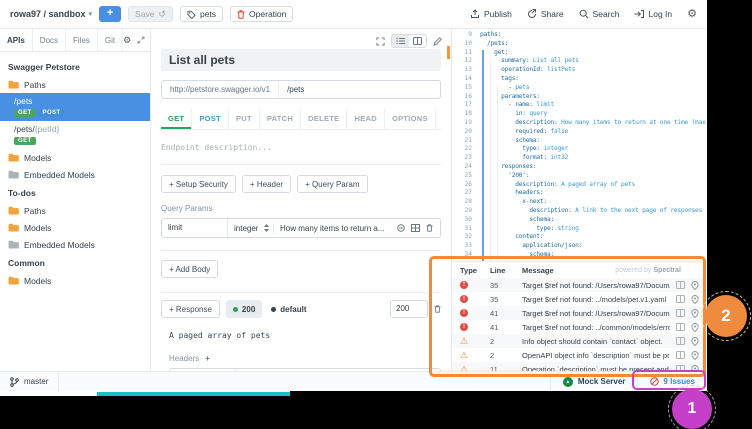 The image size is (752, 429). Describe the element at coordinates (198, 184) in the screenshot. I see `setup-security-button: + Setup Security` at that location.